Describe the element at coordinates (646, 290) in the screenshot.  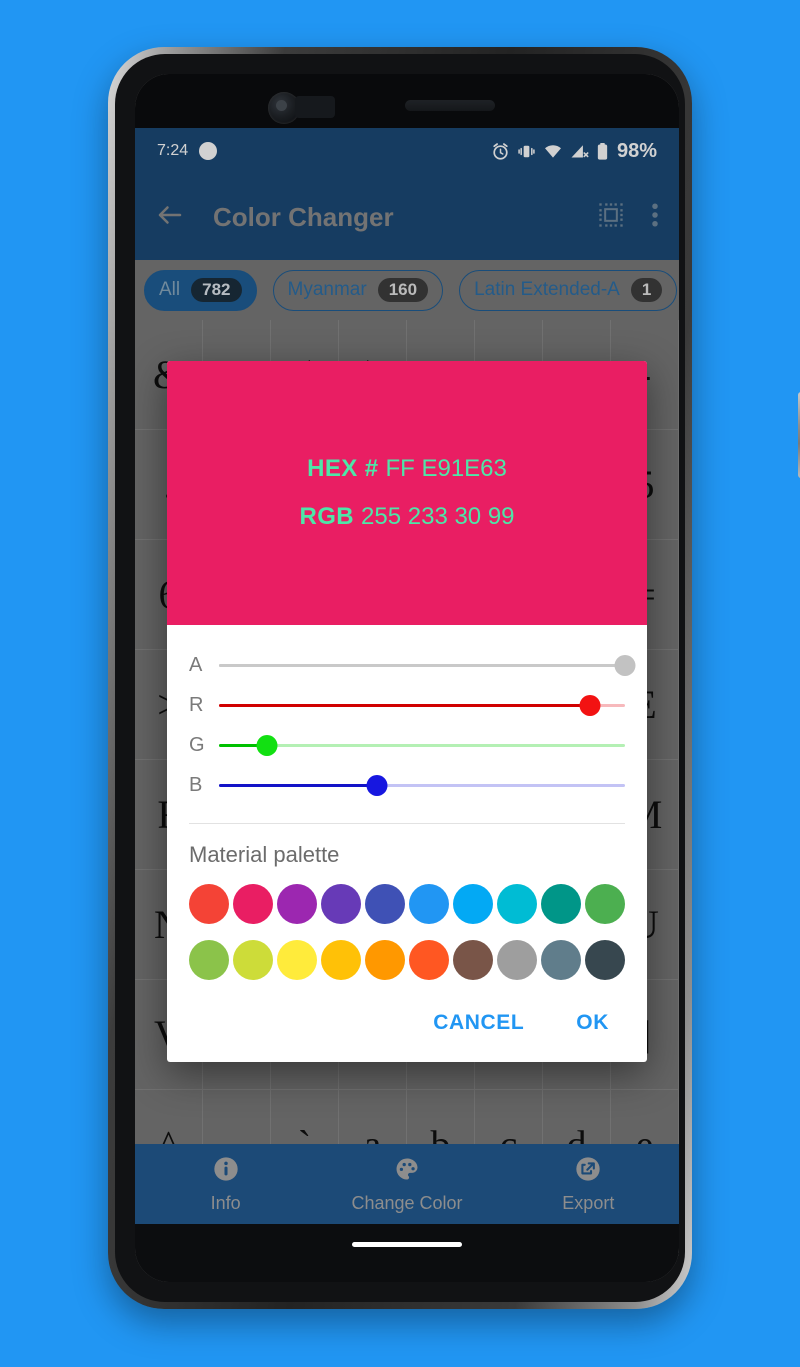
I see `chip-count: 1` at that location.